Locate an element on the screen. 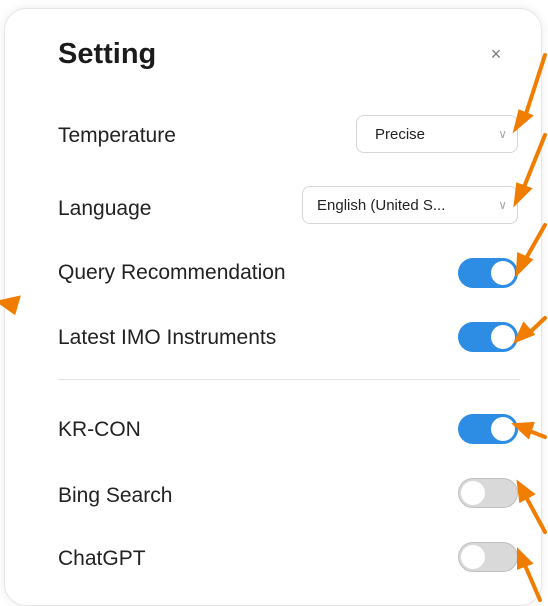  kr-con-toggle is located at coordinates (488, 429).